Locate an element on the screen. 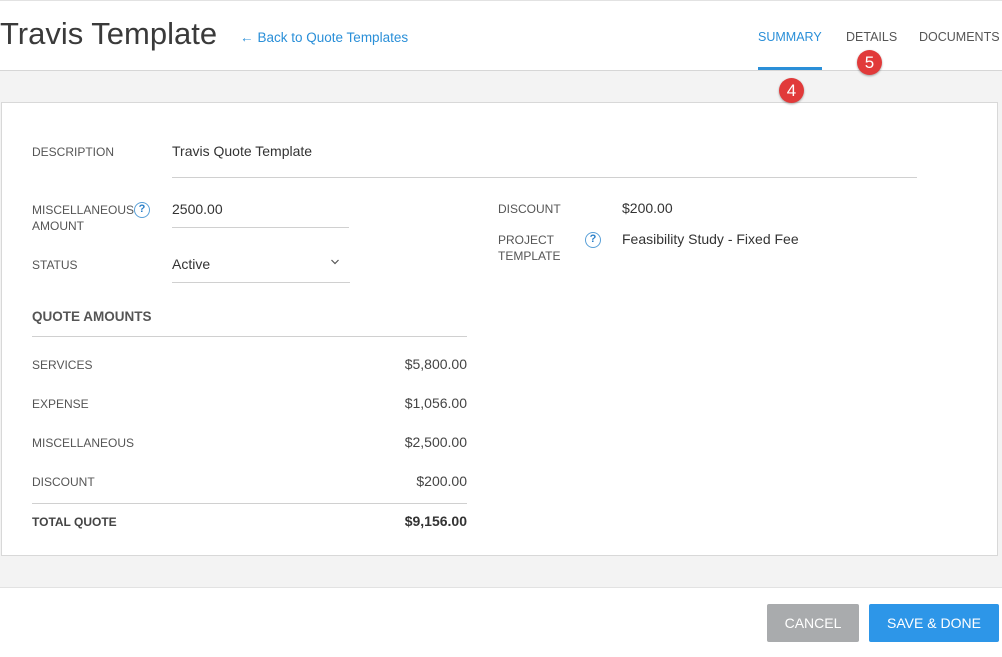 The image size is (1002, 657). step-badge-4: 4 is located at coordinates (791, 90).